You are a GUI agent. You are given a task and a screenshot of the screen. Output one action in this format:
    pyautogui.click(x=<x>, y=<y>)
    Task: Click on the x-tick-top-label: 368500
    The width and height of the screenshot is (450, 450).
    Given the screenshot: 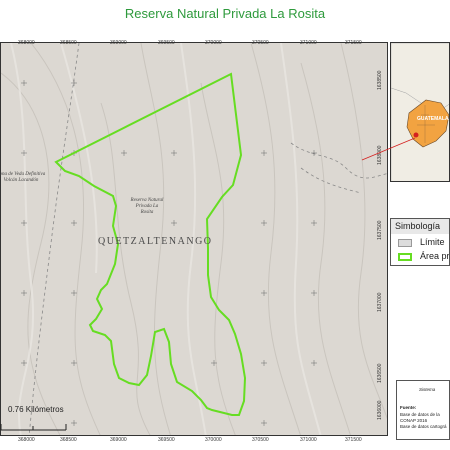 What is the action you would take?
    pyautogui.click(x=68, y=43)
    